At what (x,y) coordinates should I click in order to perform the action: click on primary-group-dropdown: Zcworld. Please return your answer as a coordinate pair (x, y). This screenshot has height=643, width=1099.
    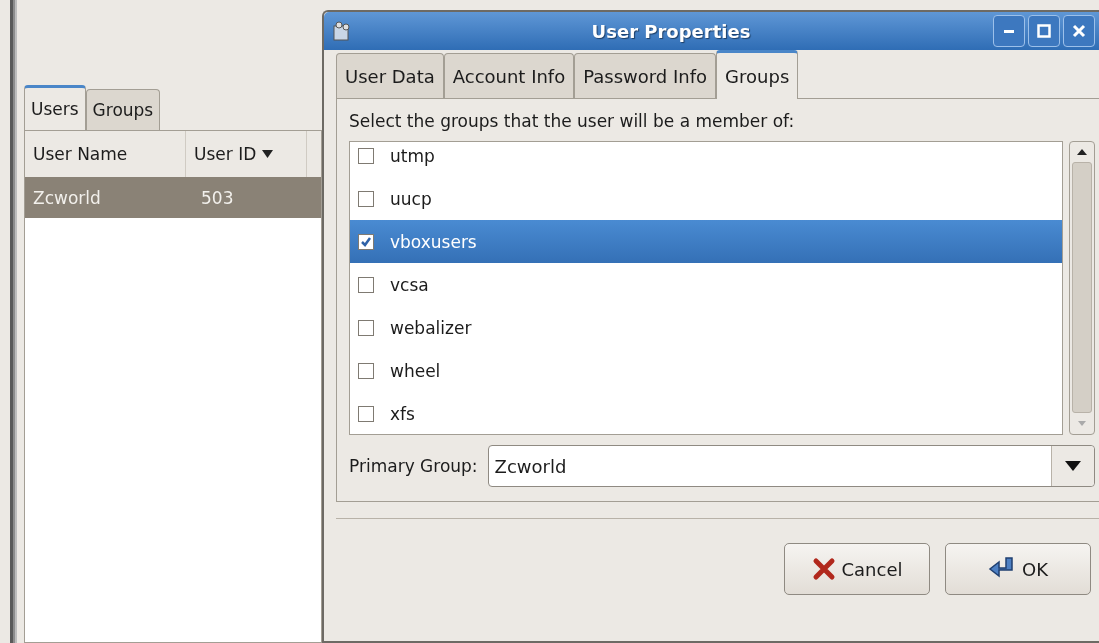
    Looking at the image, I should click on (791, 466).